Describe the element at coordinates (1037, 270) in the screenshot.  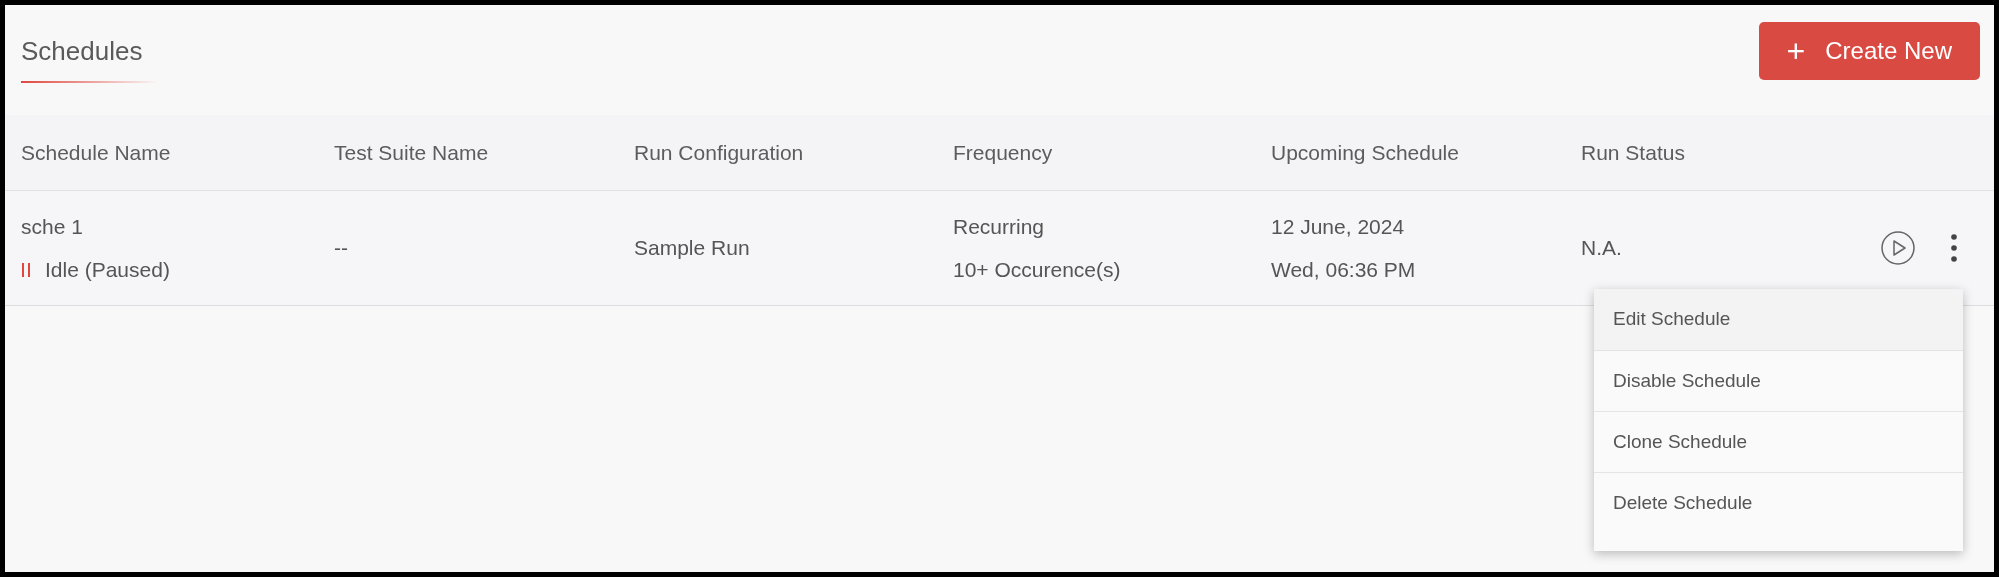
I see `table-cell-text: 10+ Occurence(s)` at that location.